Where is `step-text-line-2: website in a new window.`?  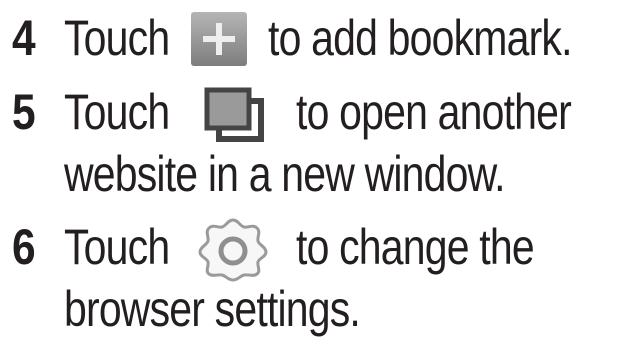
step-text-line-2: website in a new window. is located at coordinates (285, 174).